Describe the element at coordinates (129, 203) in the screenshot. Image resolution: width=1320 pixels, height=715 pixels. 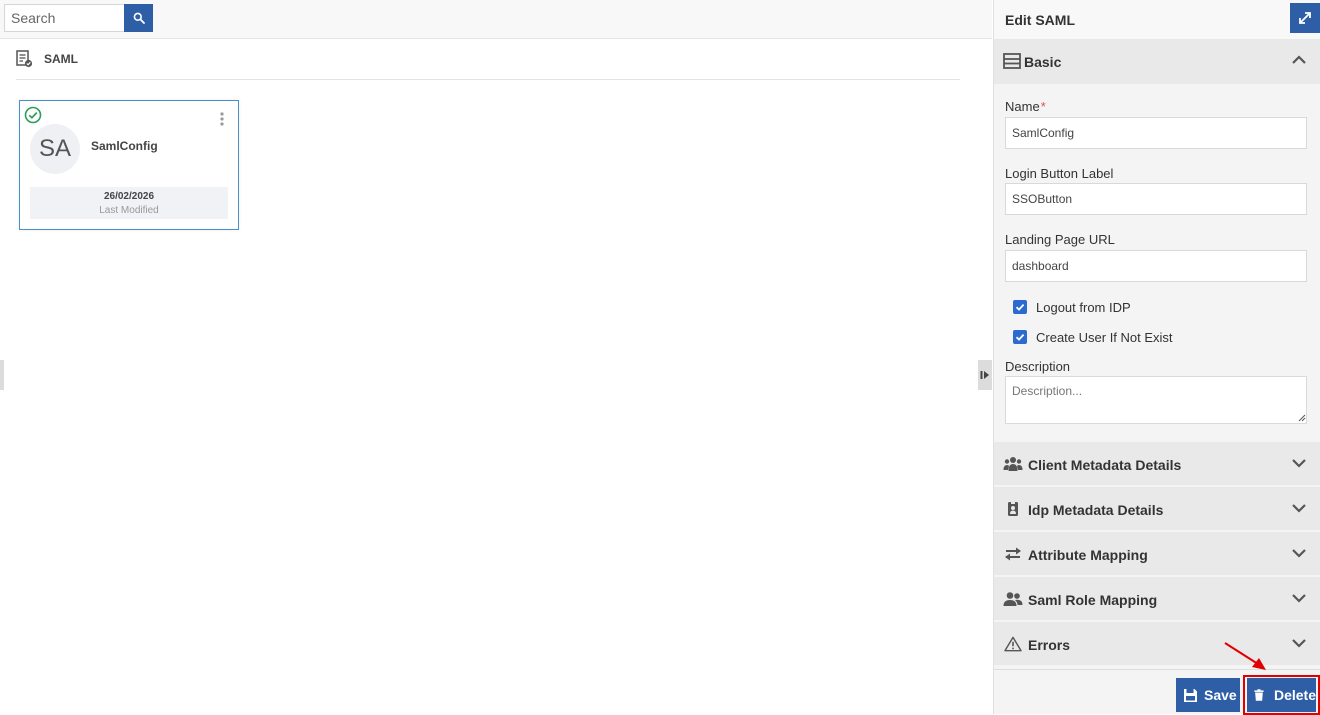
I see `card-footer: 26/02/2026 Last Modified` at that location.